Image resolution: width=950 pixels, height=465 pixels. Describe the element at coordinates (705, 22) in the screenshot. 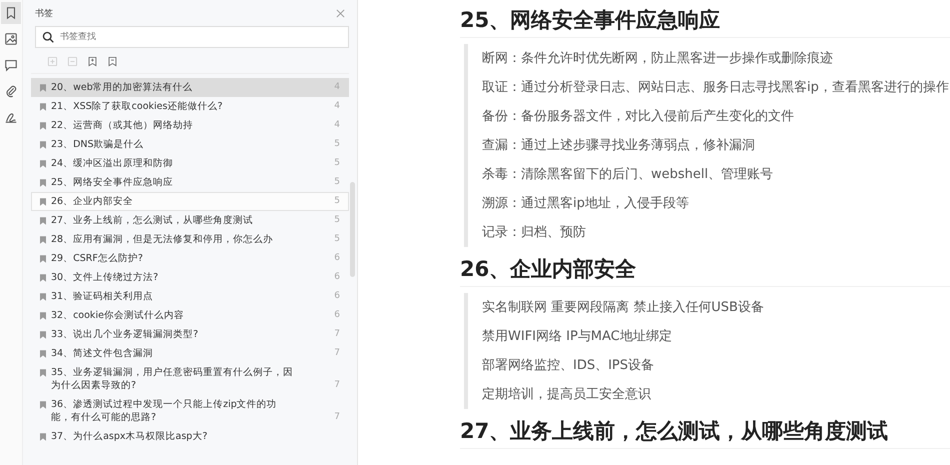

I see `section-heading: 25、网络安全事件应急响应` at that location.